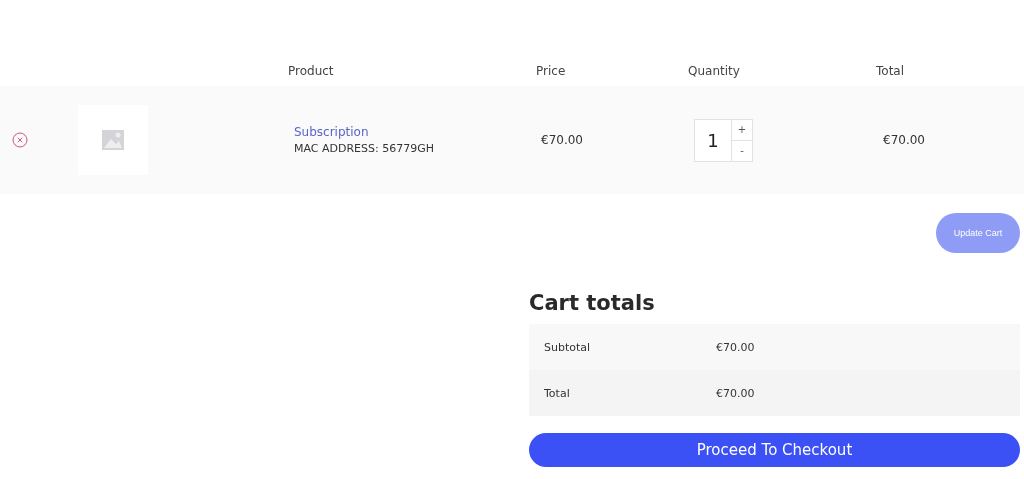 Image resolution: width=1024 pixels, height=479 pixels. Describe the element at coordinates (113, 140) in the screenshot. I see `image-placeholder-icon` at that location.